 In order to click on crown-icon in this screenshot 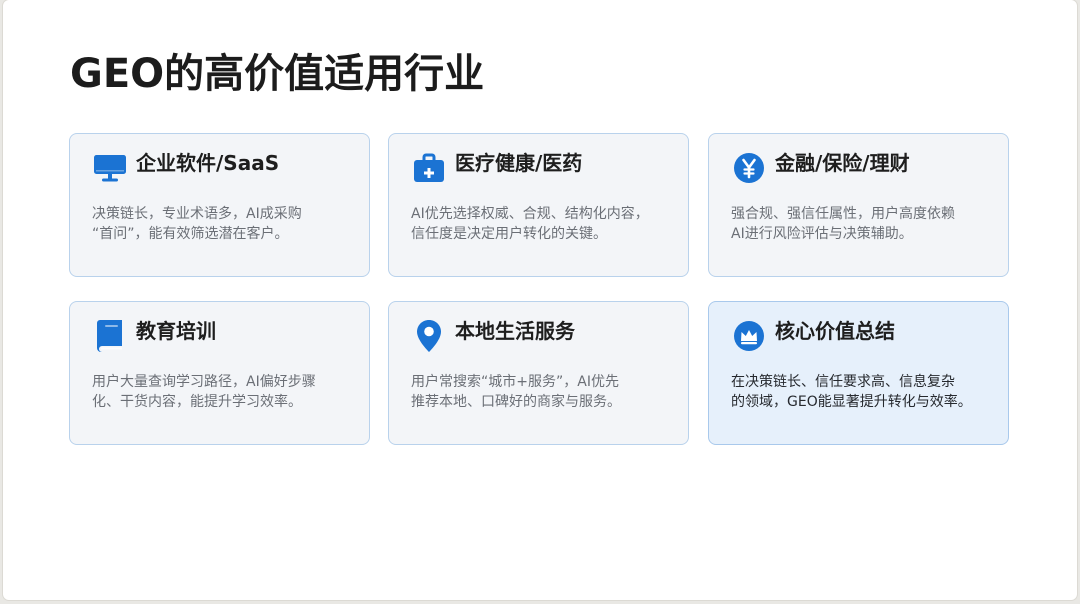, I will do `click(749, 336)`.